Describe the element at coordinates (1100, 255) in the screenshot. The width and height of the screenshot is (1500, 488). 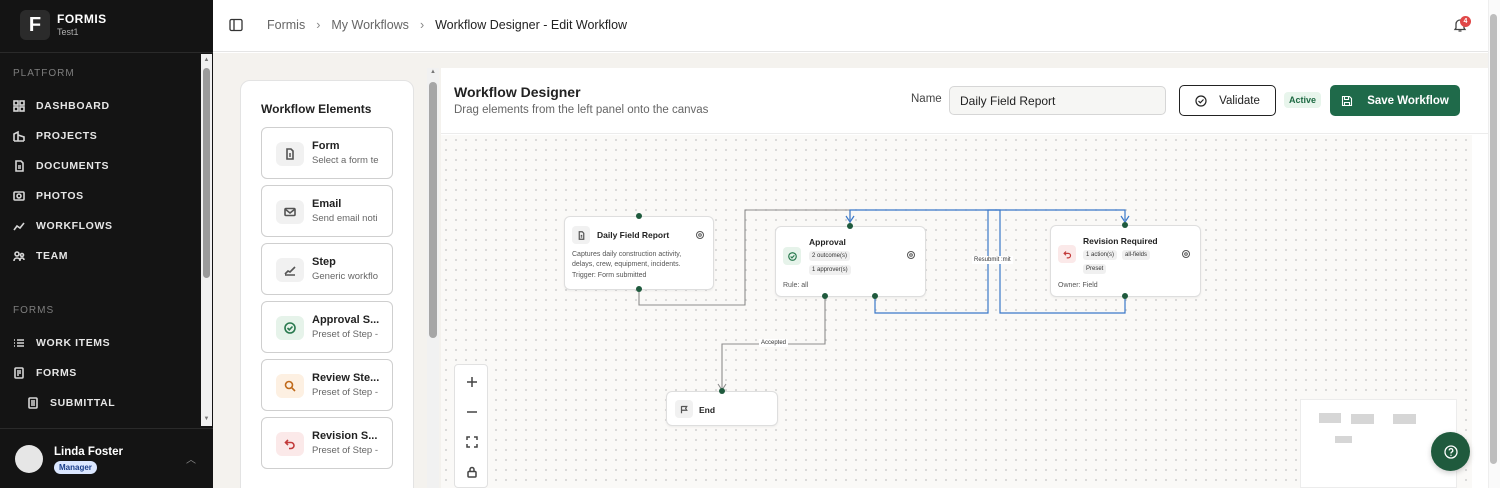
I see `actions-chip: 1 action(s)` at that location.